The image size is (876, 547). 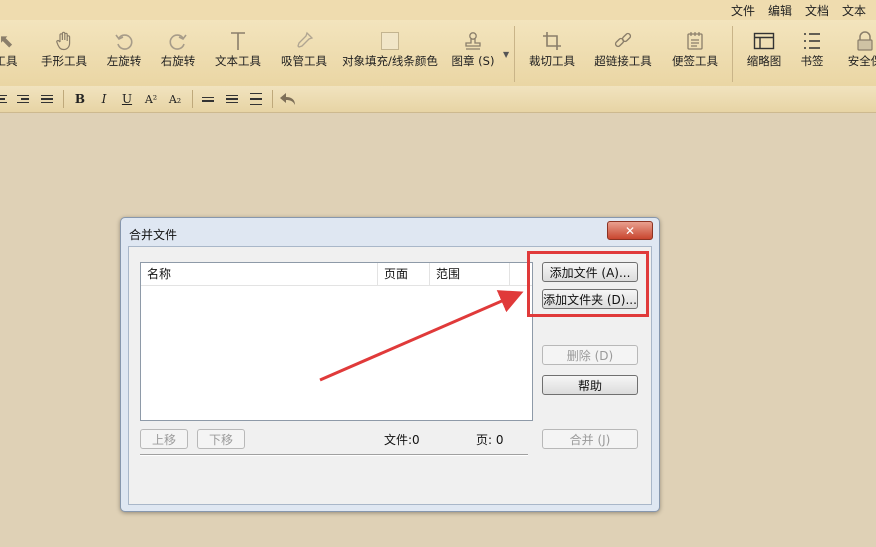 What do you see at coordinates (588, 284) in the screenshot?
I see `annotation-highlight-box` at bounding box center [588, 284].